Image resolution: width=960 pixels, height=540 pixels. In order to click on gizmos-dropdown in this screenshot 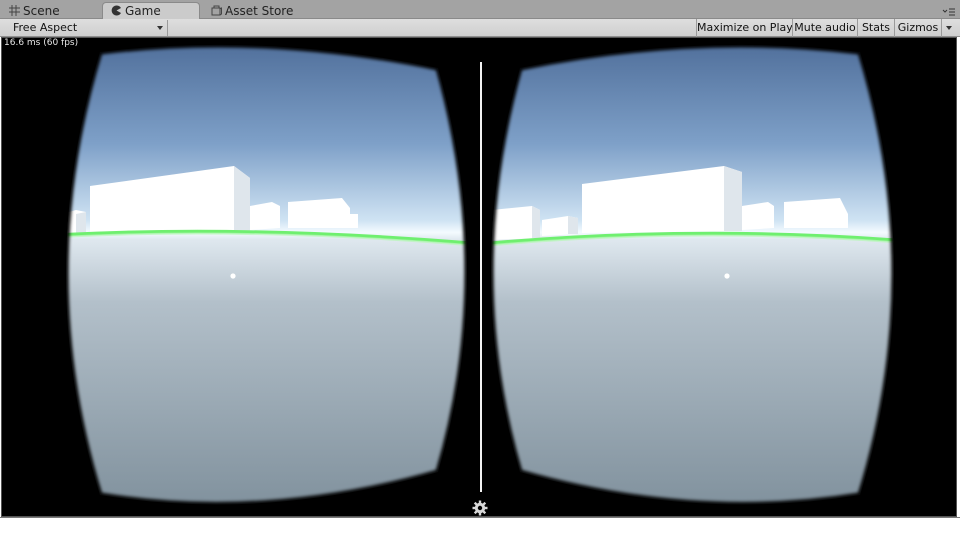, I will do `click(948, 28)`.